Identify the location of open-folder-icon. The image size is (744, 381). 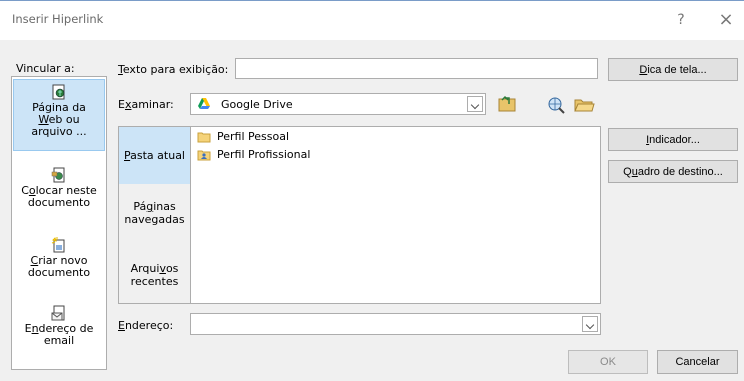
(584, 105).